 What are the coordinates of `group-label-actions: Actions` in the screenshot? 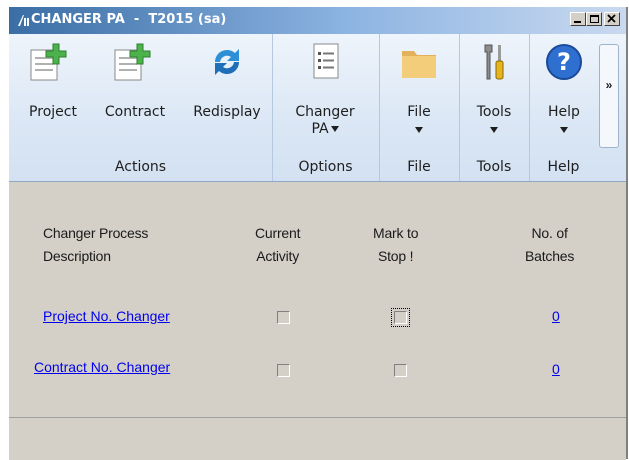 It's located at (140, 167).